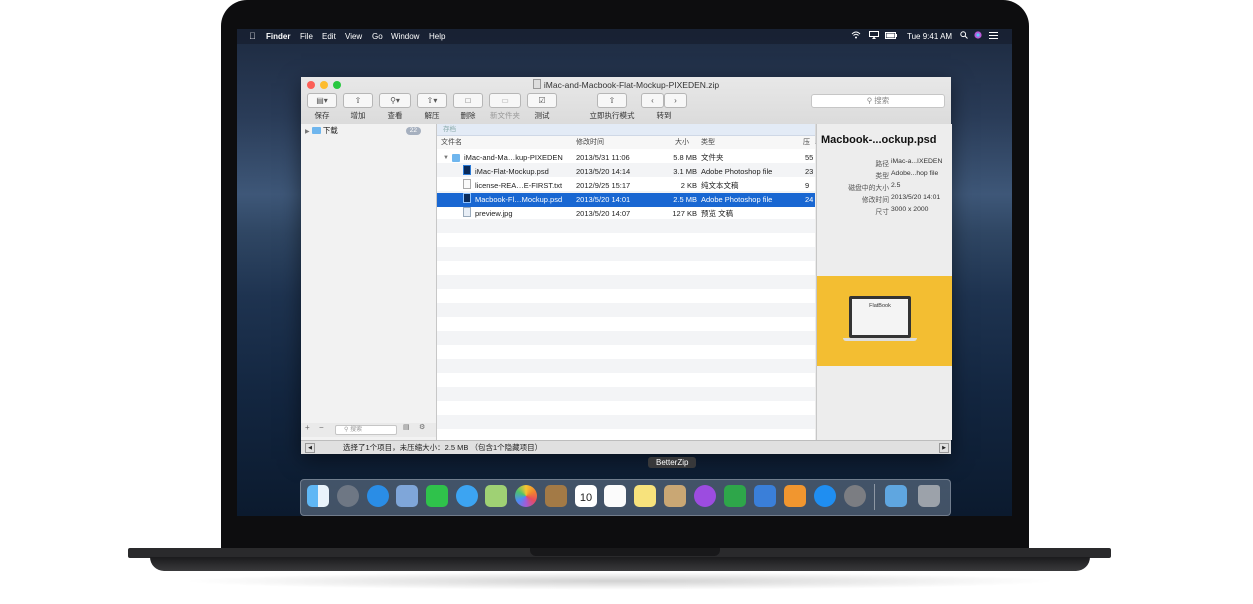  What do you see at coordinates (896, 496) in the screenshot?
I see `downloads-icon` at bounding box center [896, 496].